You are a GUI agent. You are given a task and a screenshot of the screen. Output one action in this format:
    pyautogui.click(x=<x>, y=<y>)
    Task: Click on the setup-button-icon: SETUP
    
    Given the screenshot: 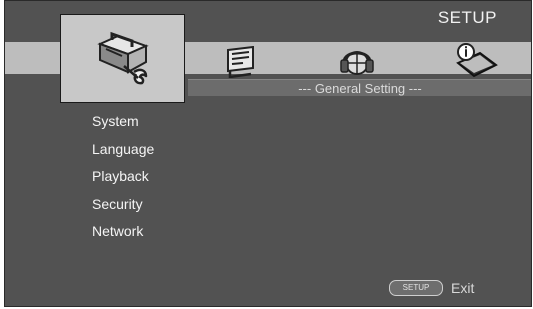 What is the action you would take?
    pyautogui.click(x=416, y=288)
    